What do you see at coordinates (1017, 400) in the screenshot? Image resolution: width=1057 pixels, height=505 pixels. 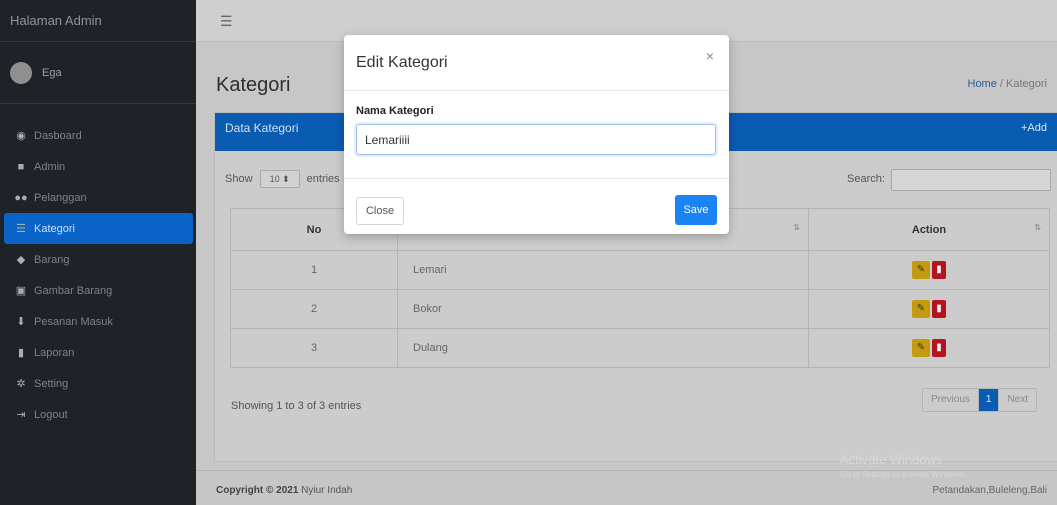 I see `pagination-next: Next` at bounding box center [1017, 400].